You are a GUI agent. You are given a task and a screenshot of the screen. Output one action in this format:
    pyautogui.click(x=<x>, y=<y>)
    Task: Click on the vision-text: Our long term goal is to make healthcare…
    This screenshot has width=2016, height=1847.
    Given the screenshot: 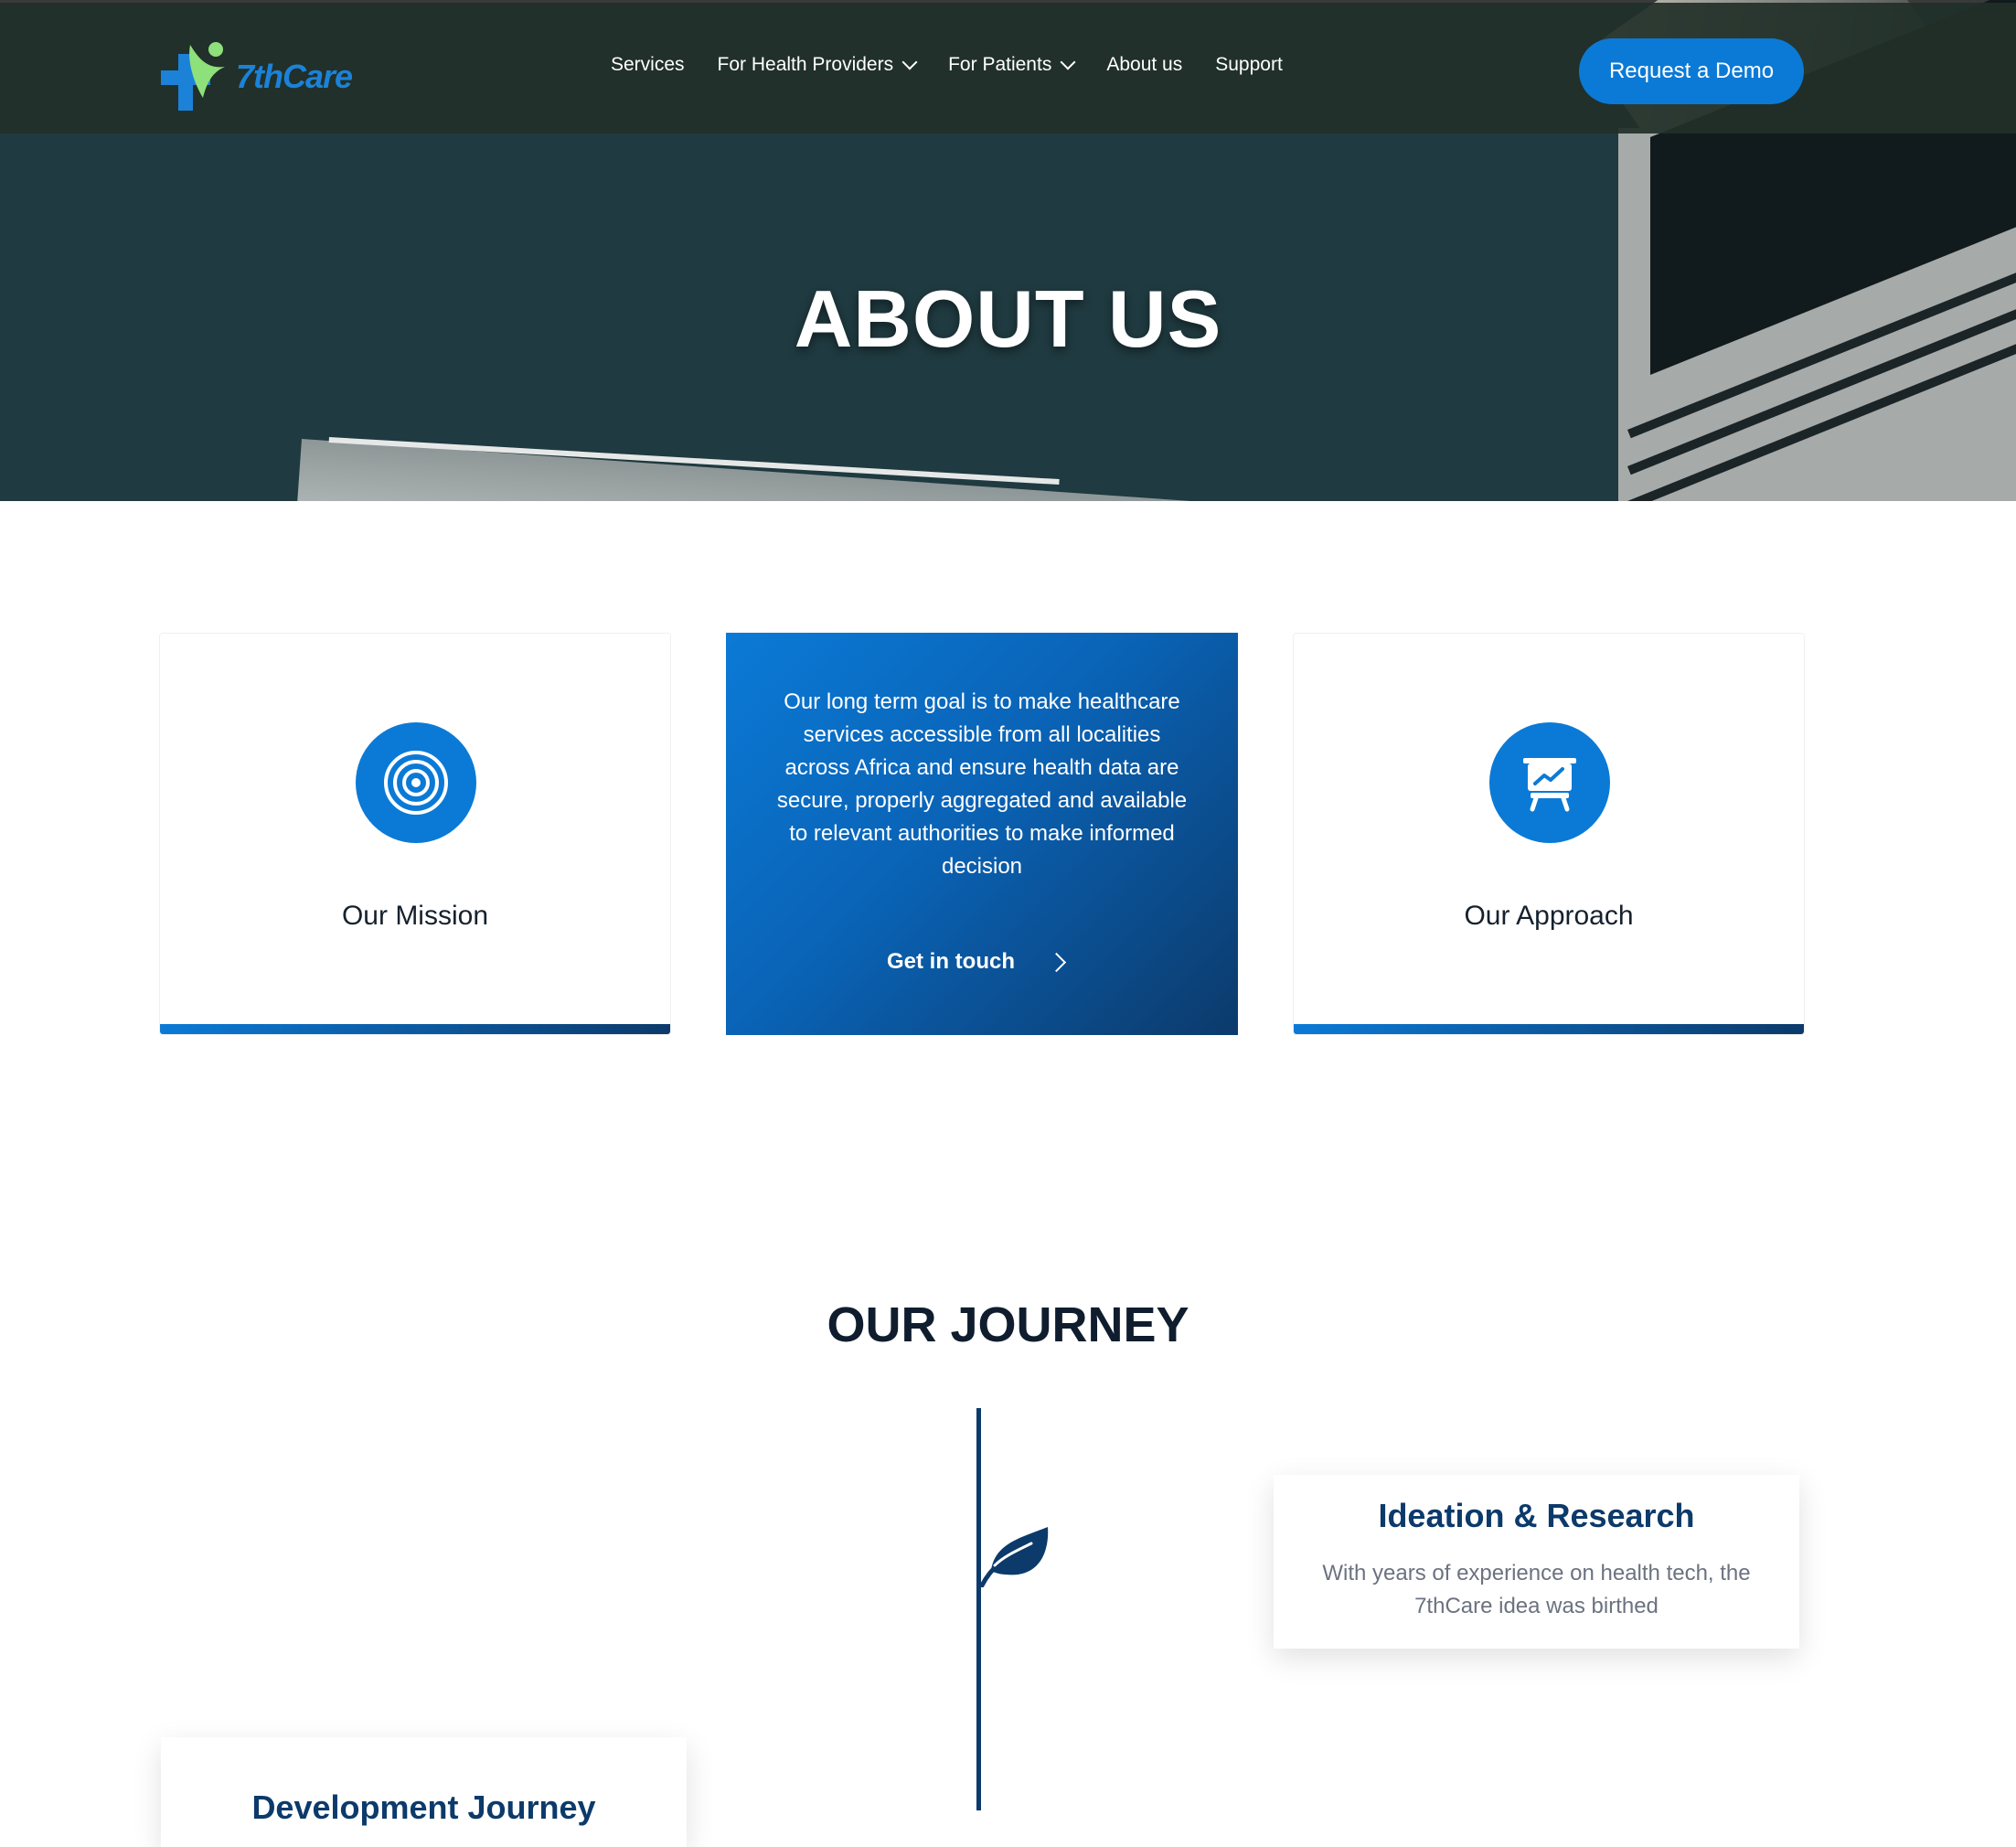 What is the action you would take?
    pyautogui.click(x=982, y=784)
    